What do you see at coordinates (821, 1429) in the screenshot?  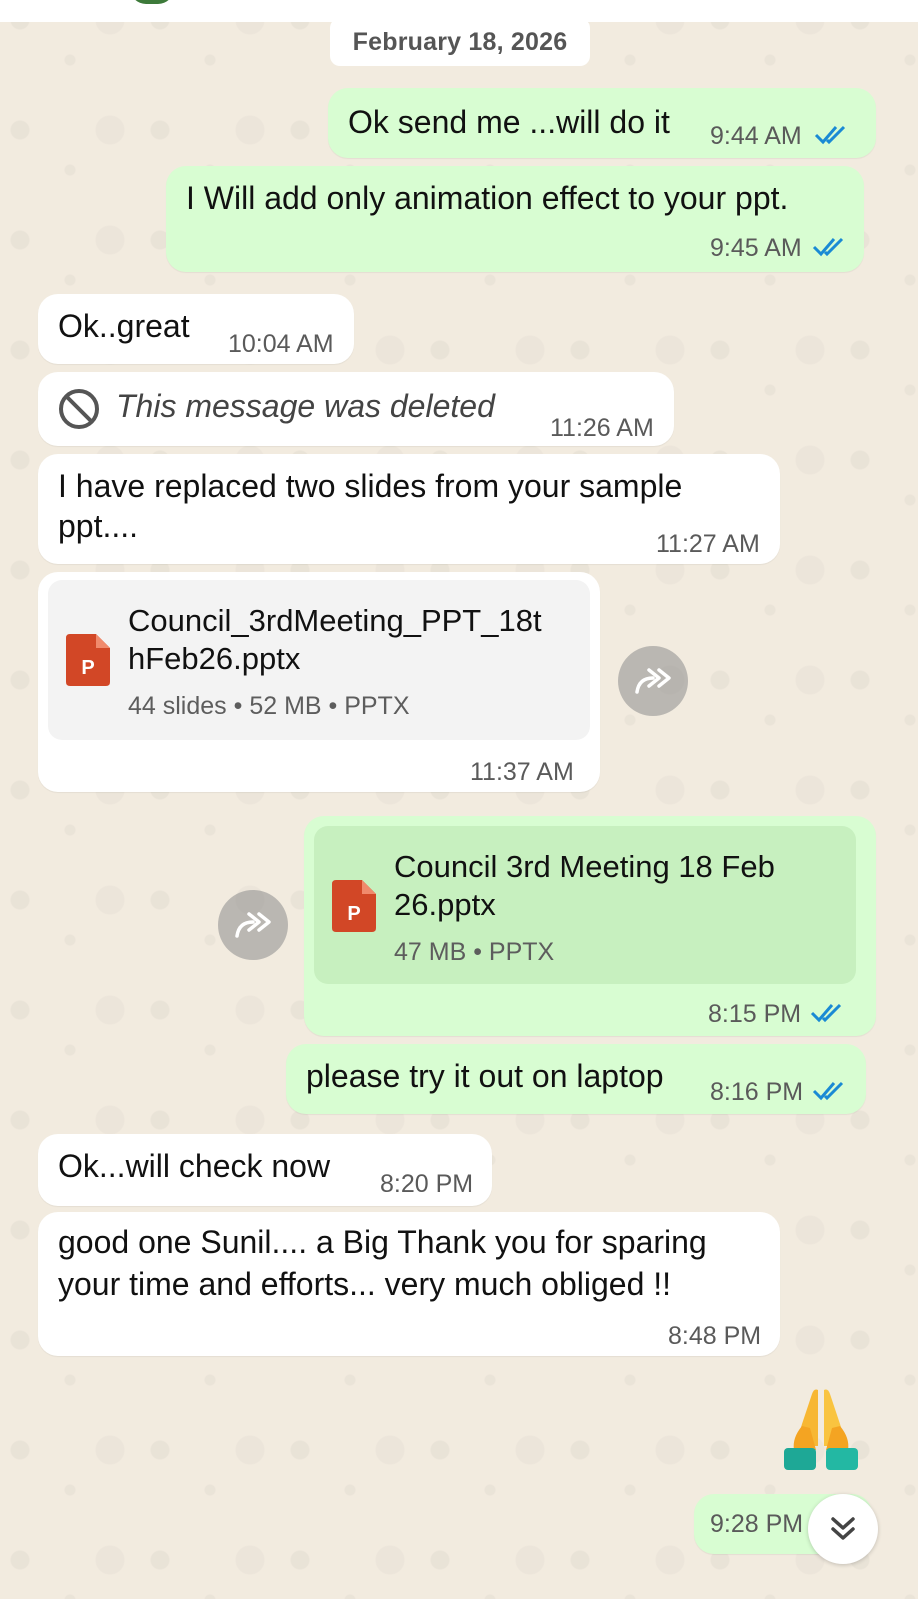 I see `folded-hands-emoji` at bounding box center [821, 1429].